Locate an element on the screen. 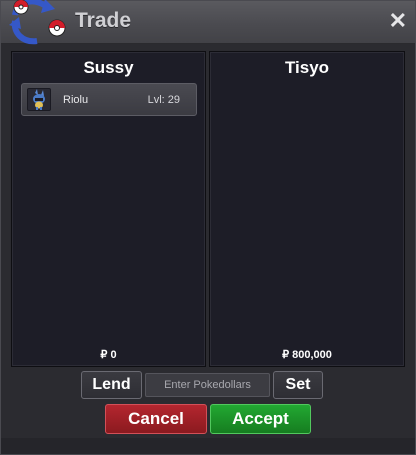 This screenshot has width=416, height=455. title-bar: Trade ✕ is located at coordinates (208, 22).